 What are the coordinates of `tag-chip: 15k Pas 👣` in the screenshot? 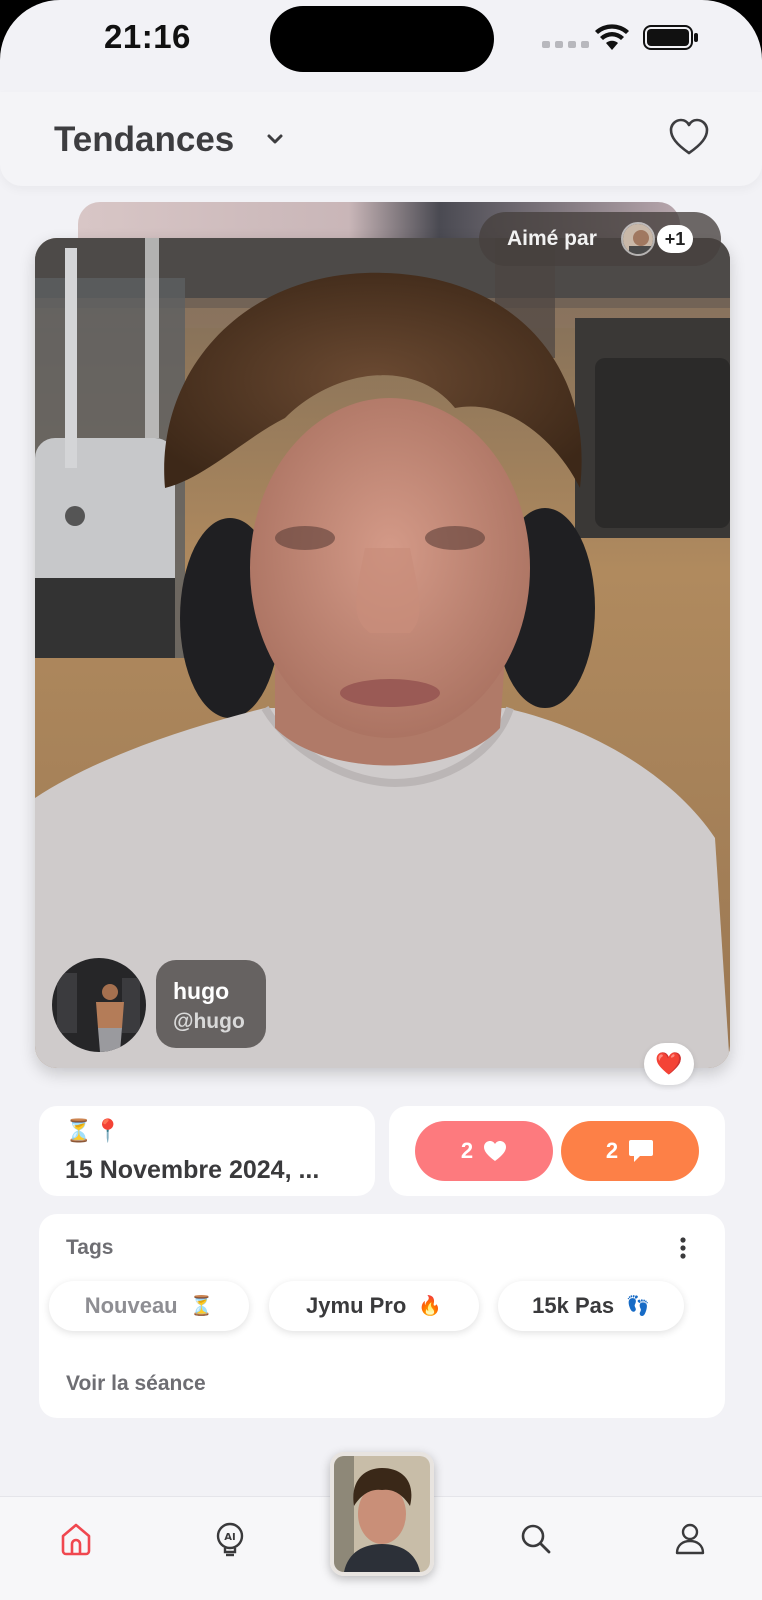 It's located at (591, 1306).